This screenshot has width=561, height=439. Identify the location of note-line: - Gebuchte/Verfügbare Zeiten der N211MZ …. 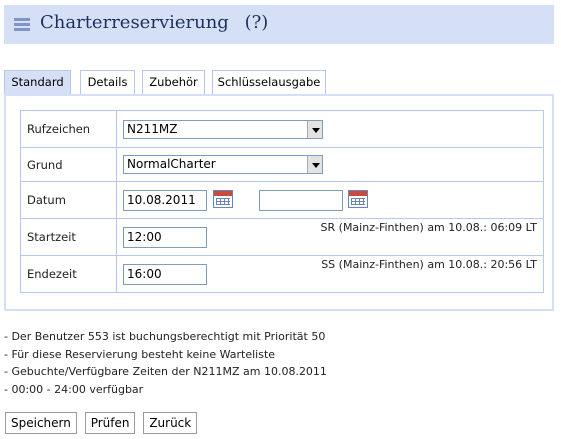
(165, 371).